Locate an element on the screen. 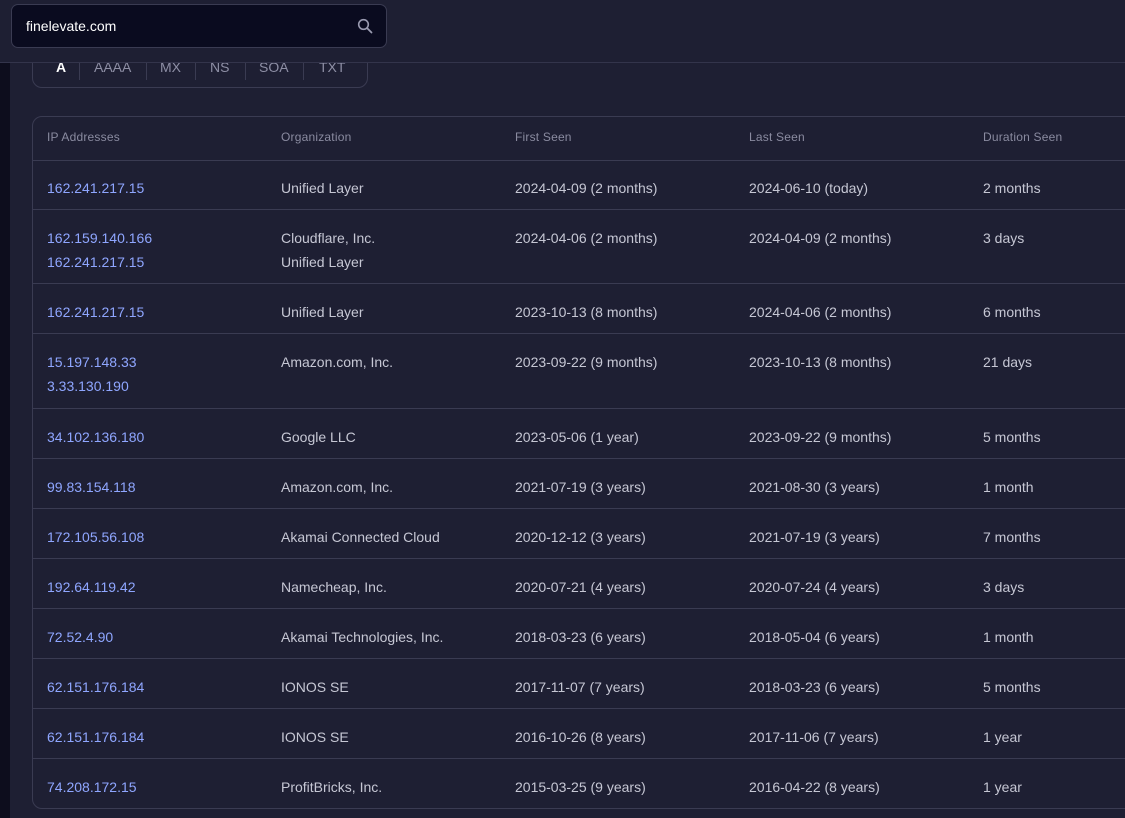 The width and height of the screenshot is (1125, 818). last-seen-cell: 2023-10-13 (8 months) is located at coordinates (820, 362).